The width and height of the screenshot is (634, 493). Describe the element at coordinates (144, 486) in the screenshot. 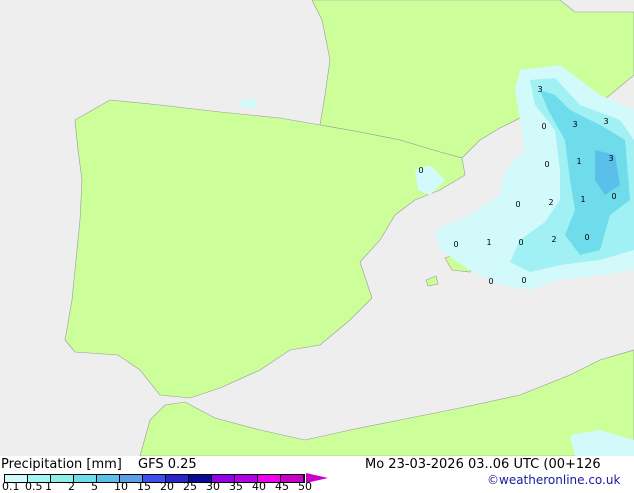

I see `legend-tick: 15` at that location.